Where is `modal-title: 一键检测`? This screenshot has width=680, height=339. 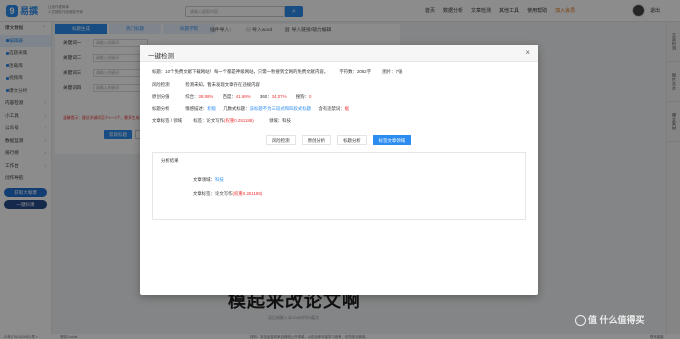
modal-title: 一键检测 is located at coordinates (161, 56).